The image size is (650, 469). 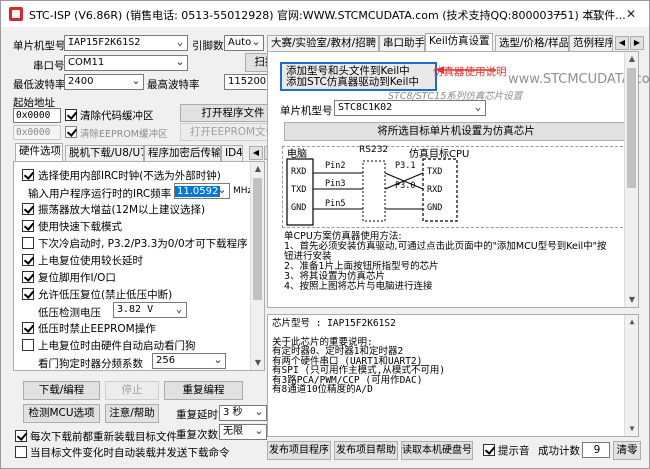 What do you see at coordinates (28, 328) in the screenshot?
I see `option-lv-eeprom-checkbox` at bounding box center [28, 328].